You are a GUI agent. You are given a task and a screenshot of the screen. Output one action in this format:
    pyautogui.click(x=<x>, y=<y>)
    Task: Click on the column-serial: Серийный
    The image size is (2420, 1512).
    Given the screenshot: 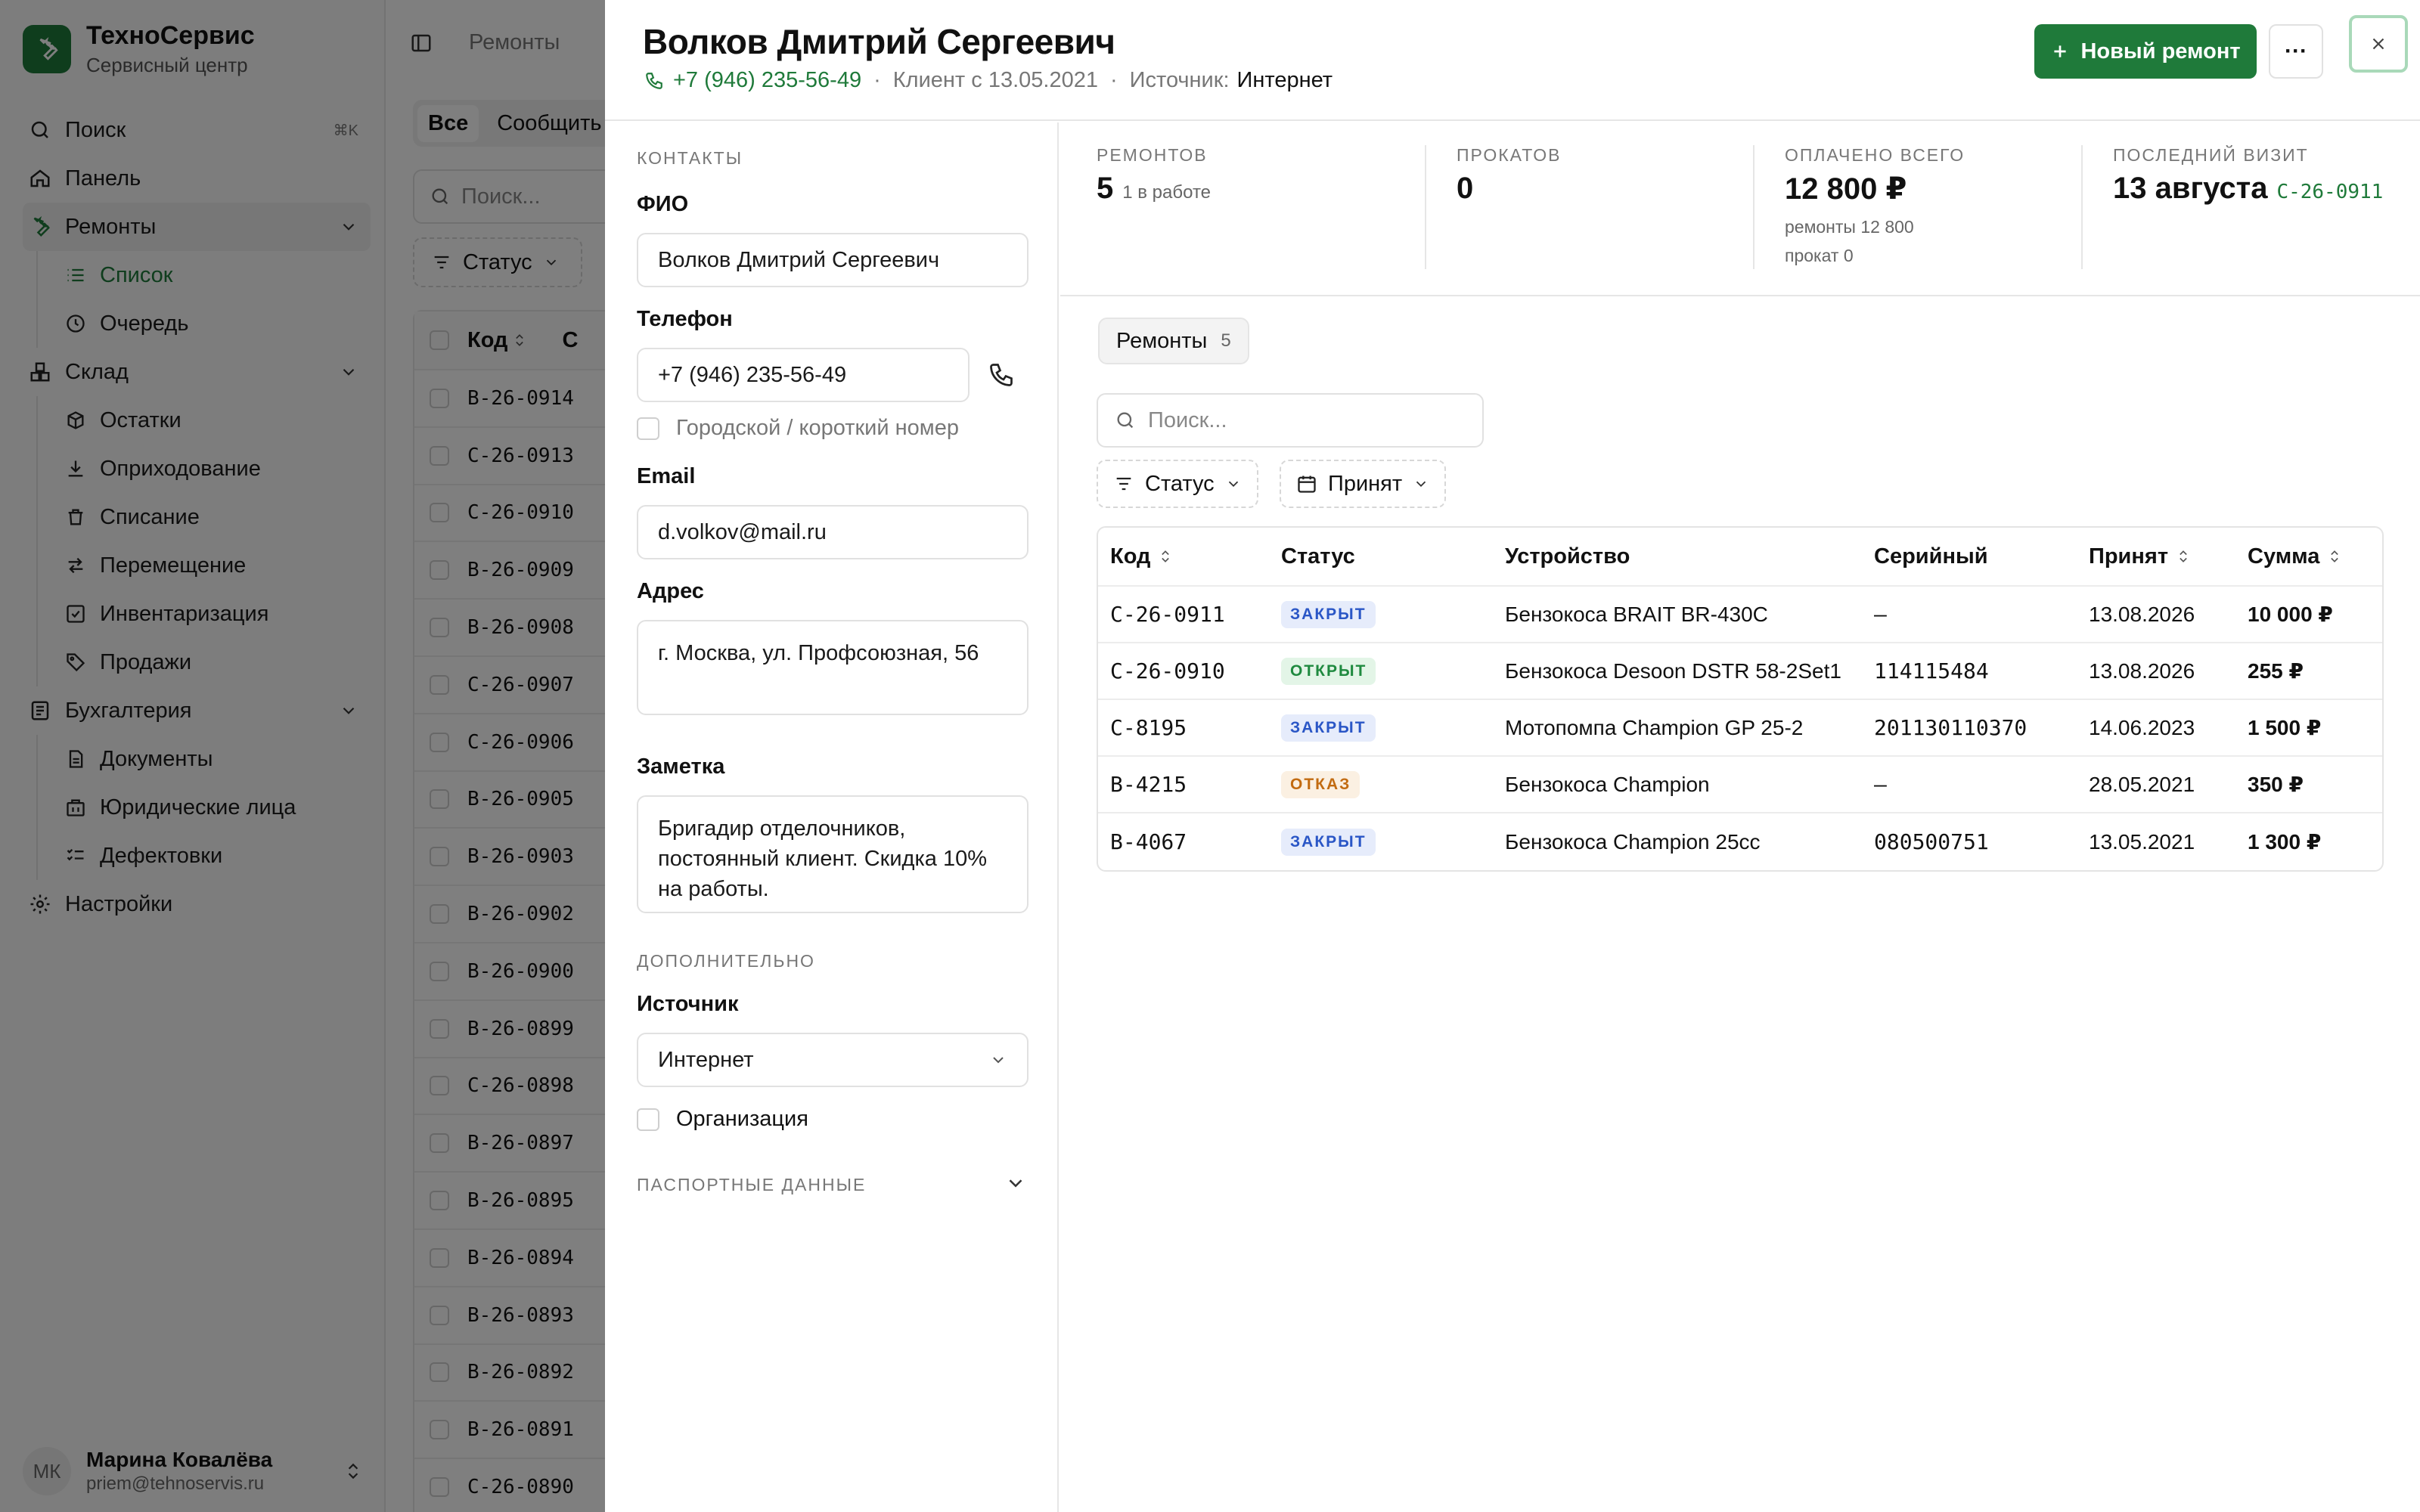 What is the action you would take?
    pyautogui.click(x=1931, y=556)
    